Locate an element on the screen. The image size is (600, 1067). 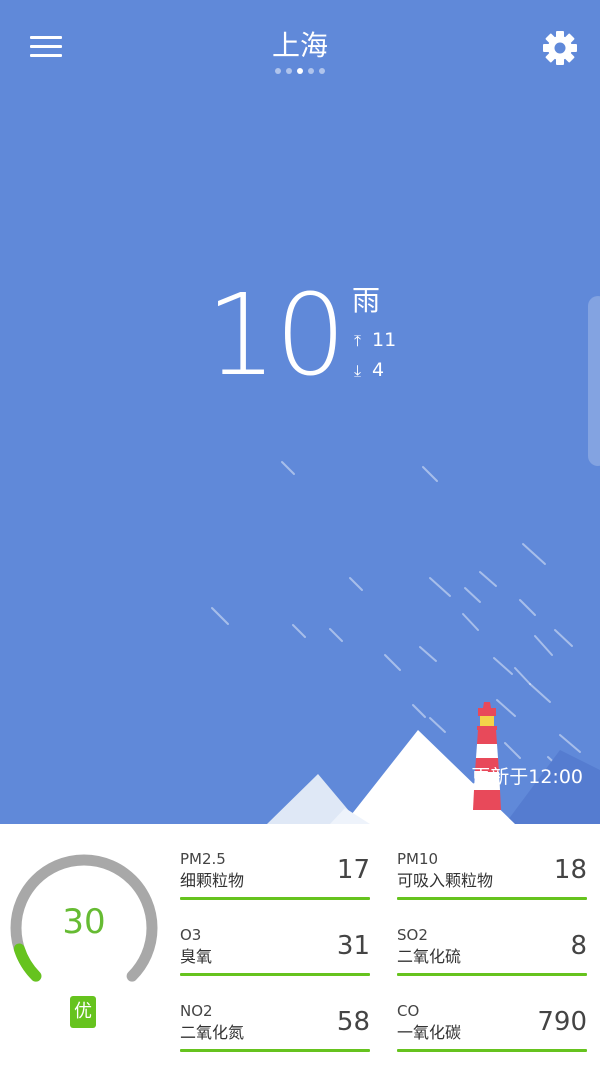
pollutant-name: CO is located at coordinates (408, 1011).